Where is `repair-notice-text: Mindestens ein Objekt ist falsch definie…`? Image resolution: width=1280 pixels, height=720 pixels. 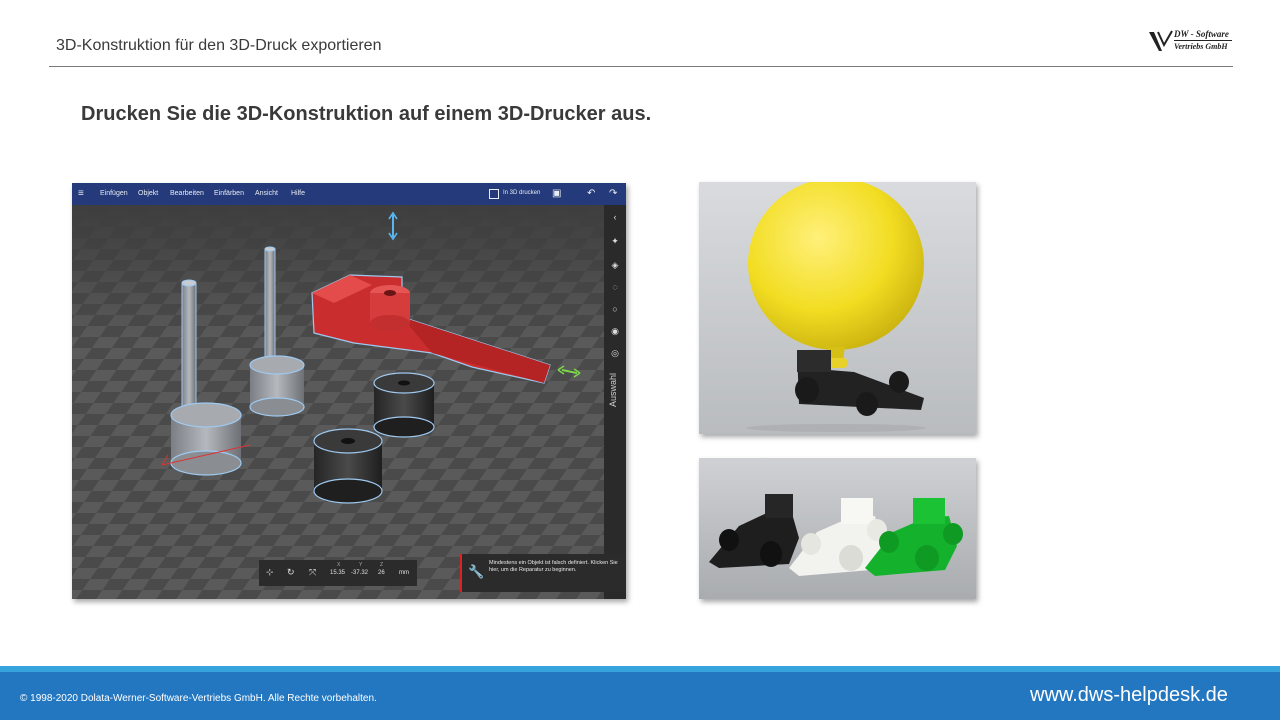
repair-notice-text: Mindestens ein Objekt ist falsch definie… is located at coordinates (553, 566).